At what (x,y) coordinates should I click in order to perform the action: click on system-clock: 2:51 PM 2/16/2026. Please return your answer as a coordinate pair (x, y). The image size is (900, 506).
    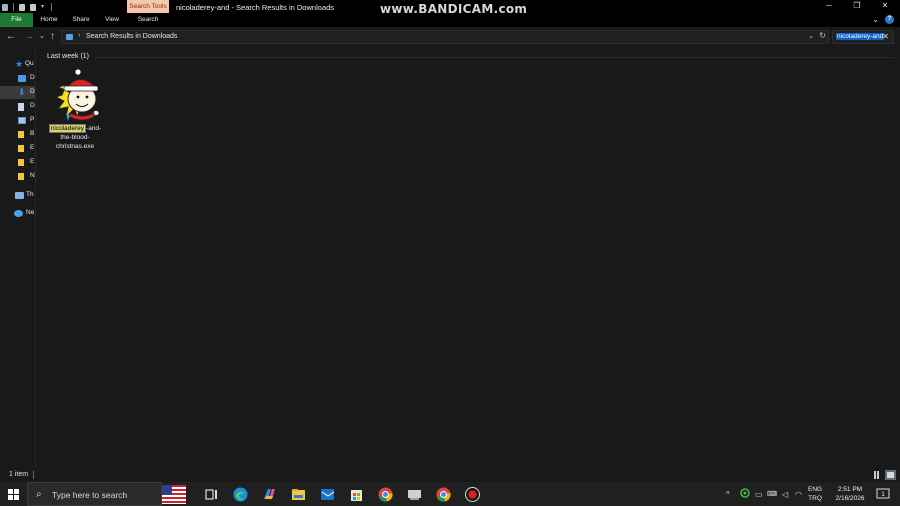
    Looking at the image, I should click on (850, 494).